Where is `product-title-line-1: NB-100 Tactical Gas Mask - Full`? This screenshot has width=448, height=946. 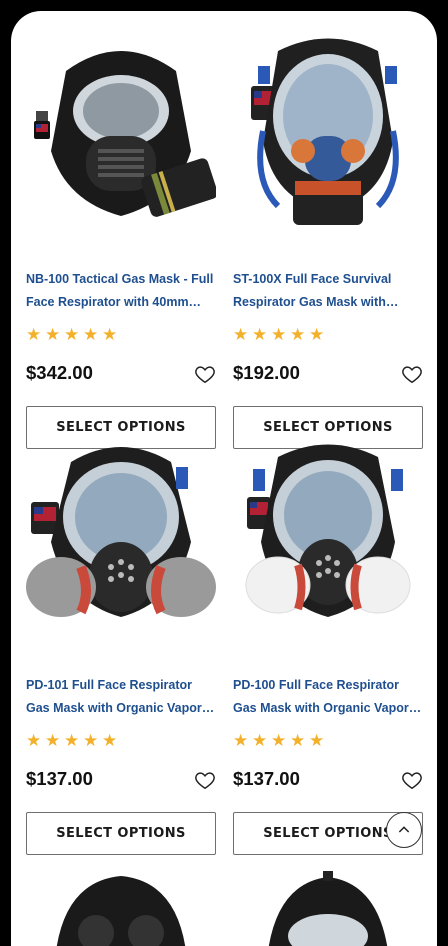
product-title-line-1: NB-100 Tactical Gas Mask - Full is located at coordinates (121, 279).